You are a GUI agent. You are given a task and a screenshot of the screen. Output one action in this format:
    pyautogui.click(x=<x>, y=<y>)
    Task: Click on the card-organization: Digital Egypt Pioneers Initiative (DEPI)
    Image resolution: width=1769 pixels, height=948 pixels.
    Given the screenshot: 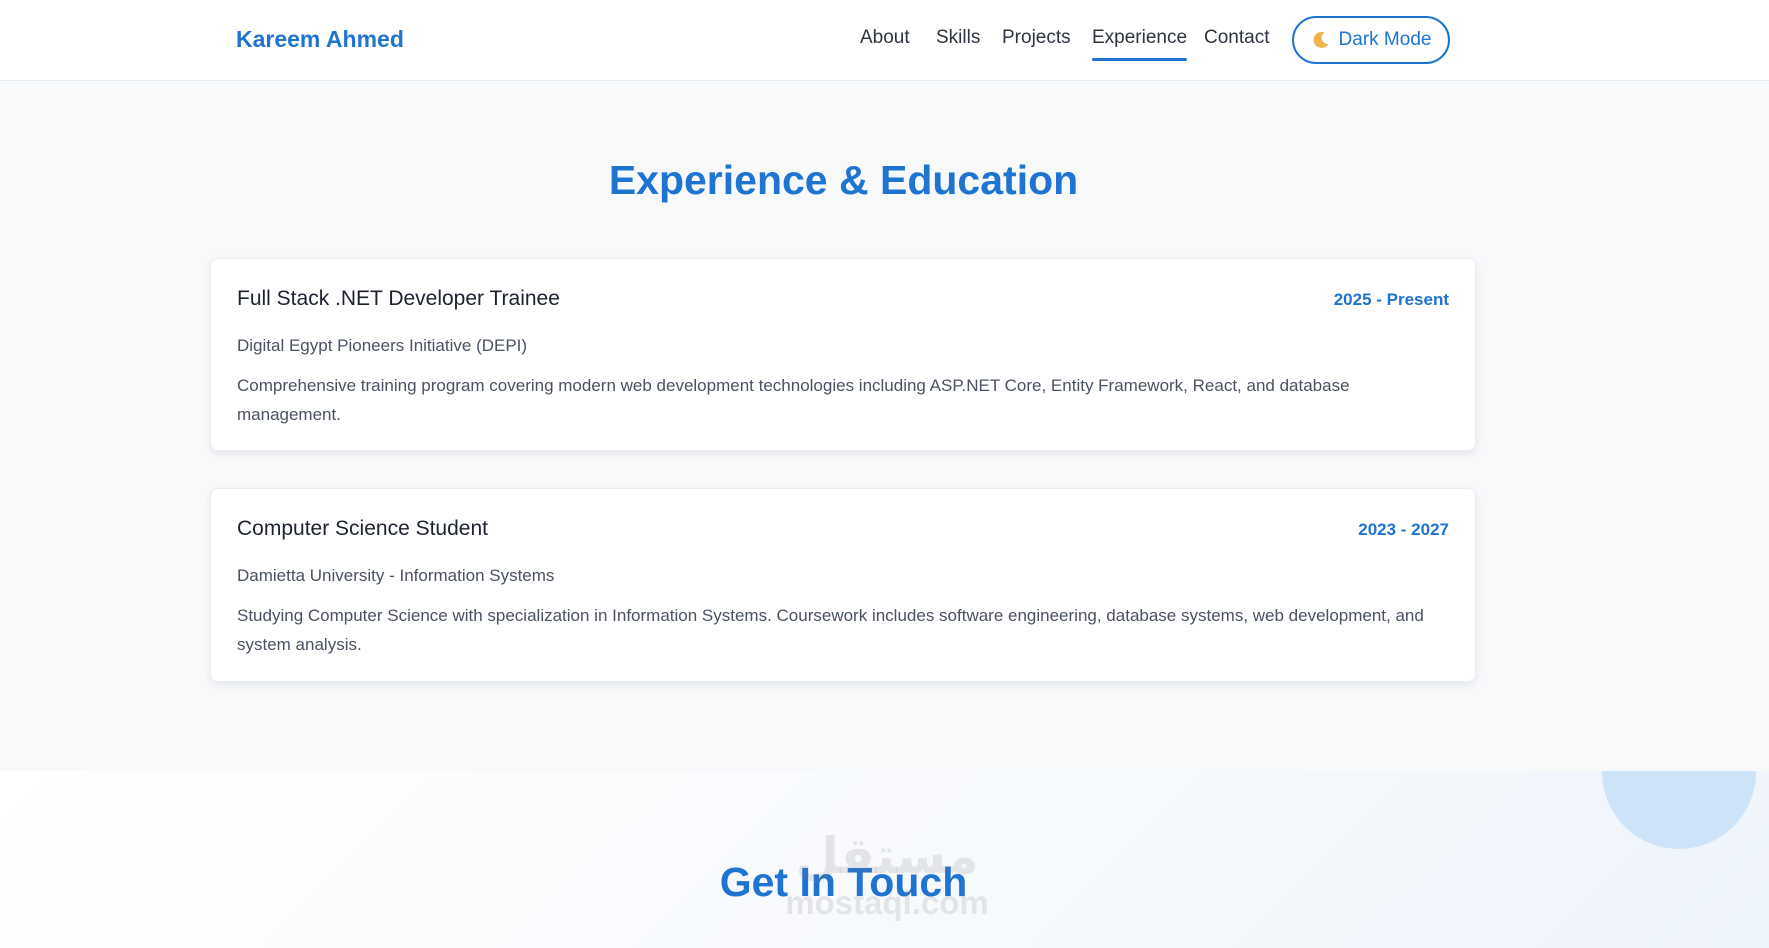 What is the action you would take?
    pyautogui.click(x=382, y=345)
    